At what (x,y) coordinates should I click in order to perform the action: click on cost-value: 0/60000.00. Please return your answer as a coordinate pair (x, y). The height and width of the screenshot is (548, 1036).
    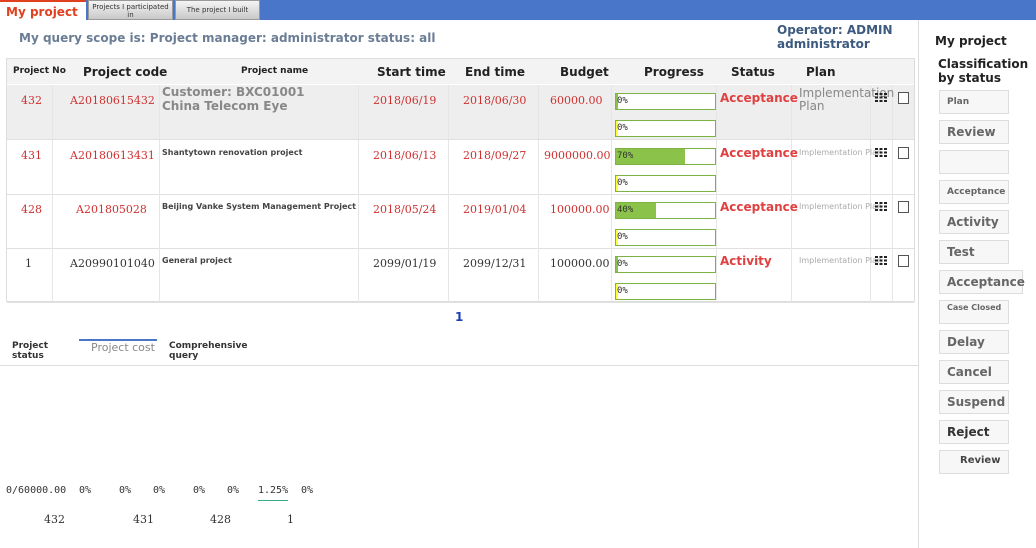
    Looking at the image, I should click on (36, 490).